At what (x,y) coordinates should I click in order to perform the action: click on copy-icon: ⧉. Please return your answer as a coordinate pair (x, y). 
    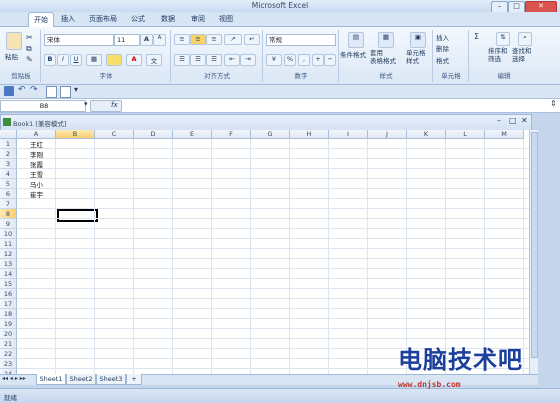
    Looking at the image, I should click on (29, 49).